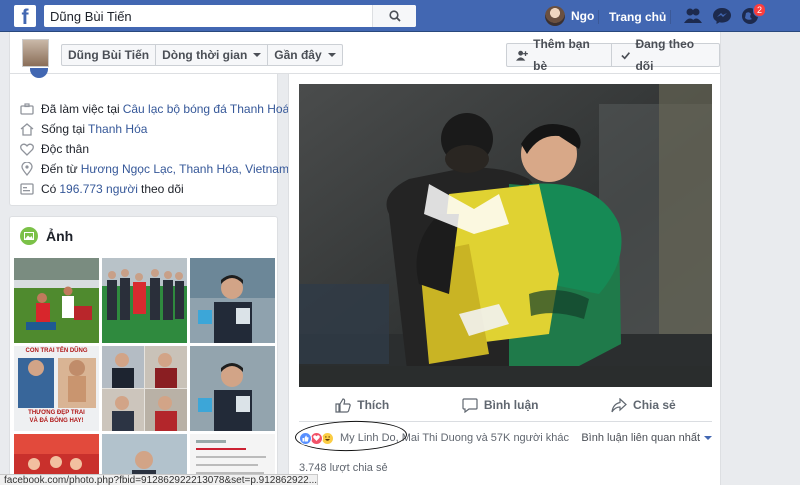 Image resolution: width=800 pixels, height=485 pixels. I want to click on search-box, so click(230, 16).